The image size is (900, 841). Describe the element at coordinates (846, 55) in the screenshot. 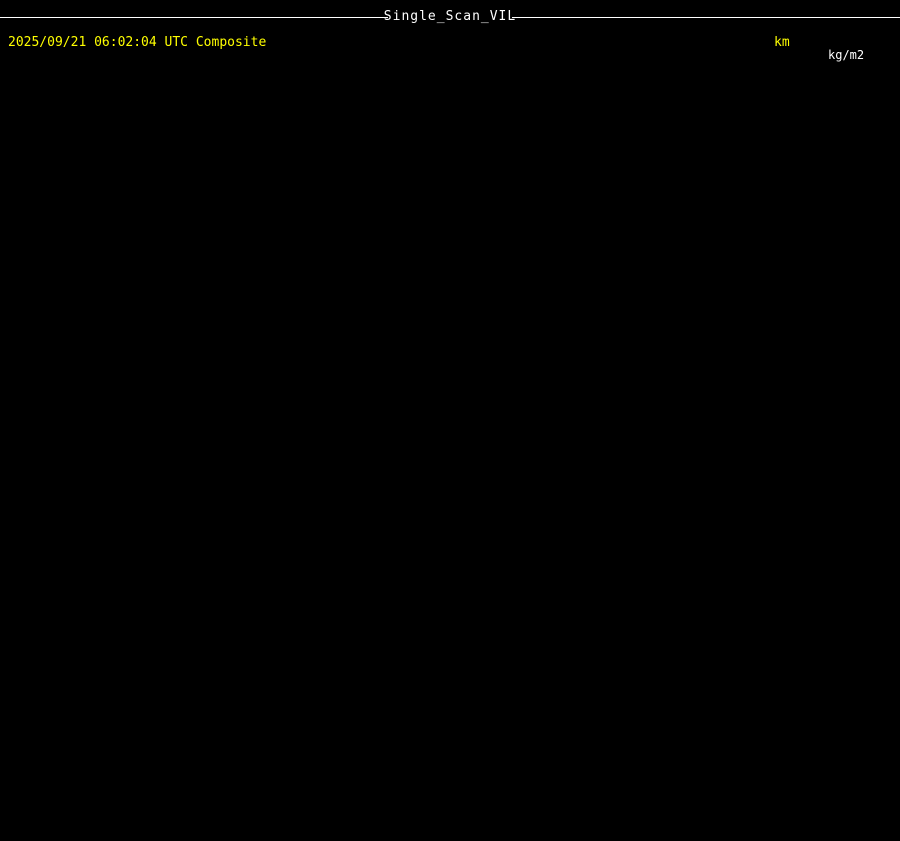

I see `colorbar-unit: kg/m2` at that location.